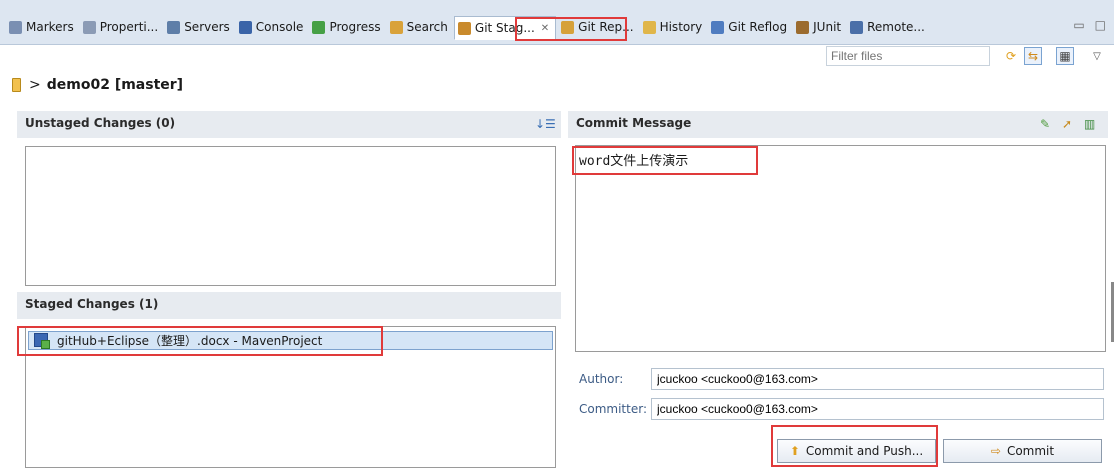 This screenshot has height=475, width=1114. I want to click on commit-message-title: Commit Message, so click(634, 123).